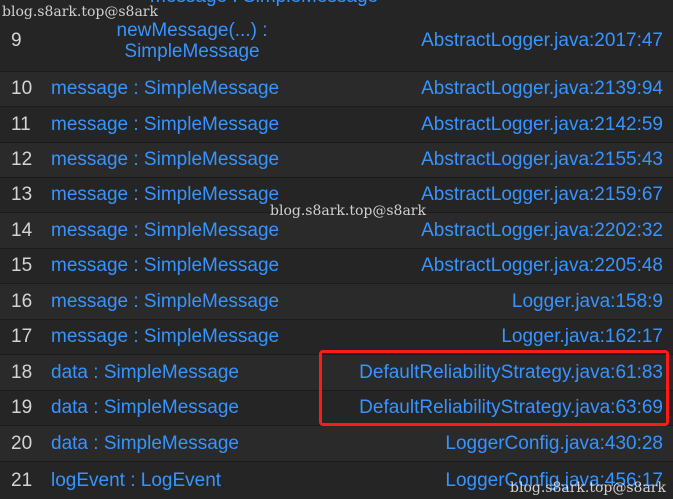 This screenshot has width=673, height=499. I want to click on frame-location-link: AbstractLogger.java:2139:94, so click(542, 89).